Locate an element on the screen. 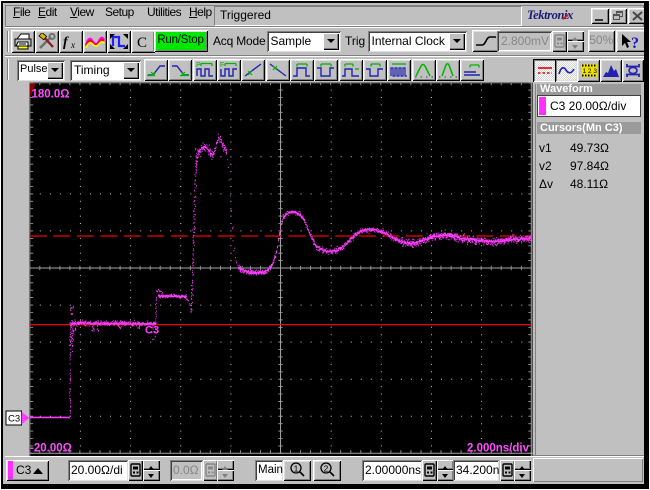  svg-text: 180.0Ω is located at coordinates (51, 95).